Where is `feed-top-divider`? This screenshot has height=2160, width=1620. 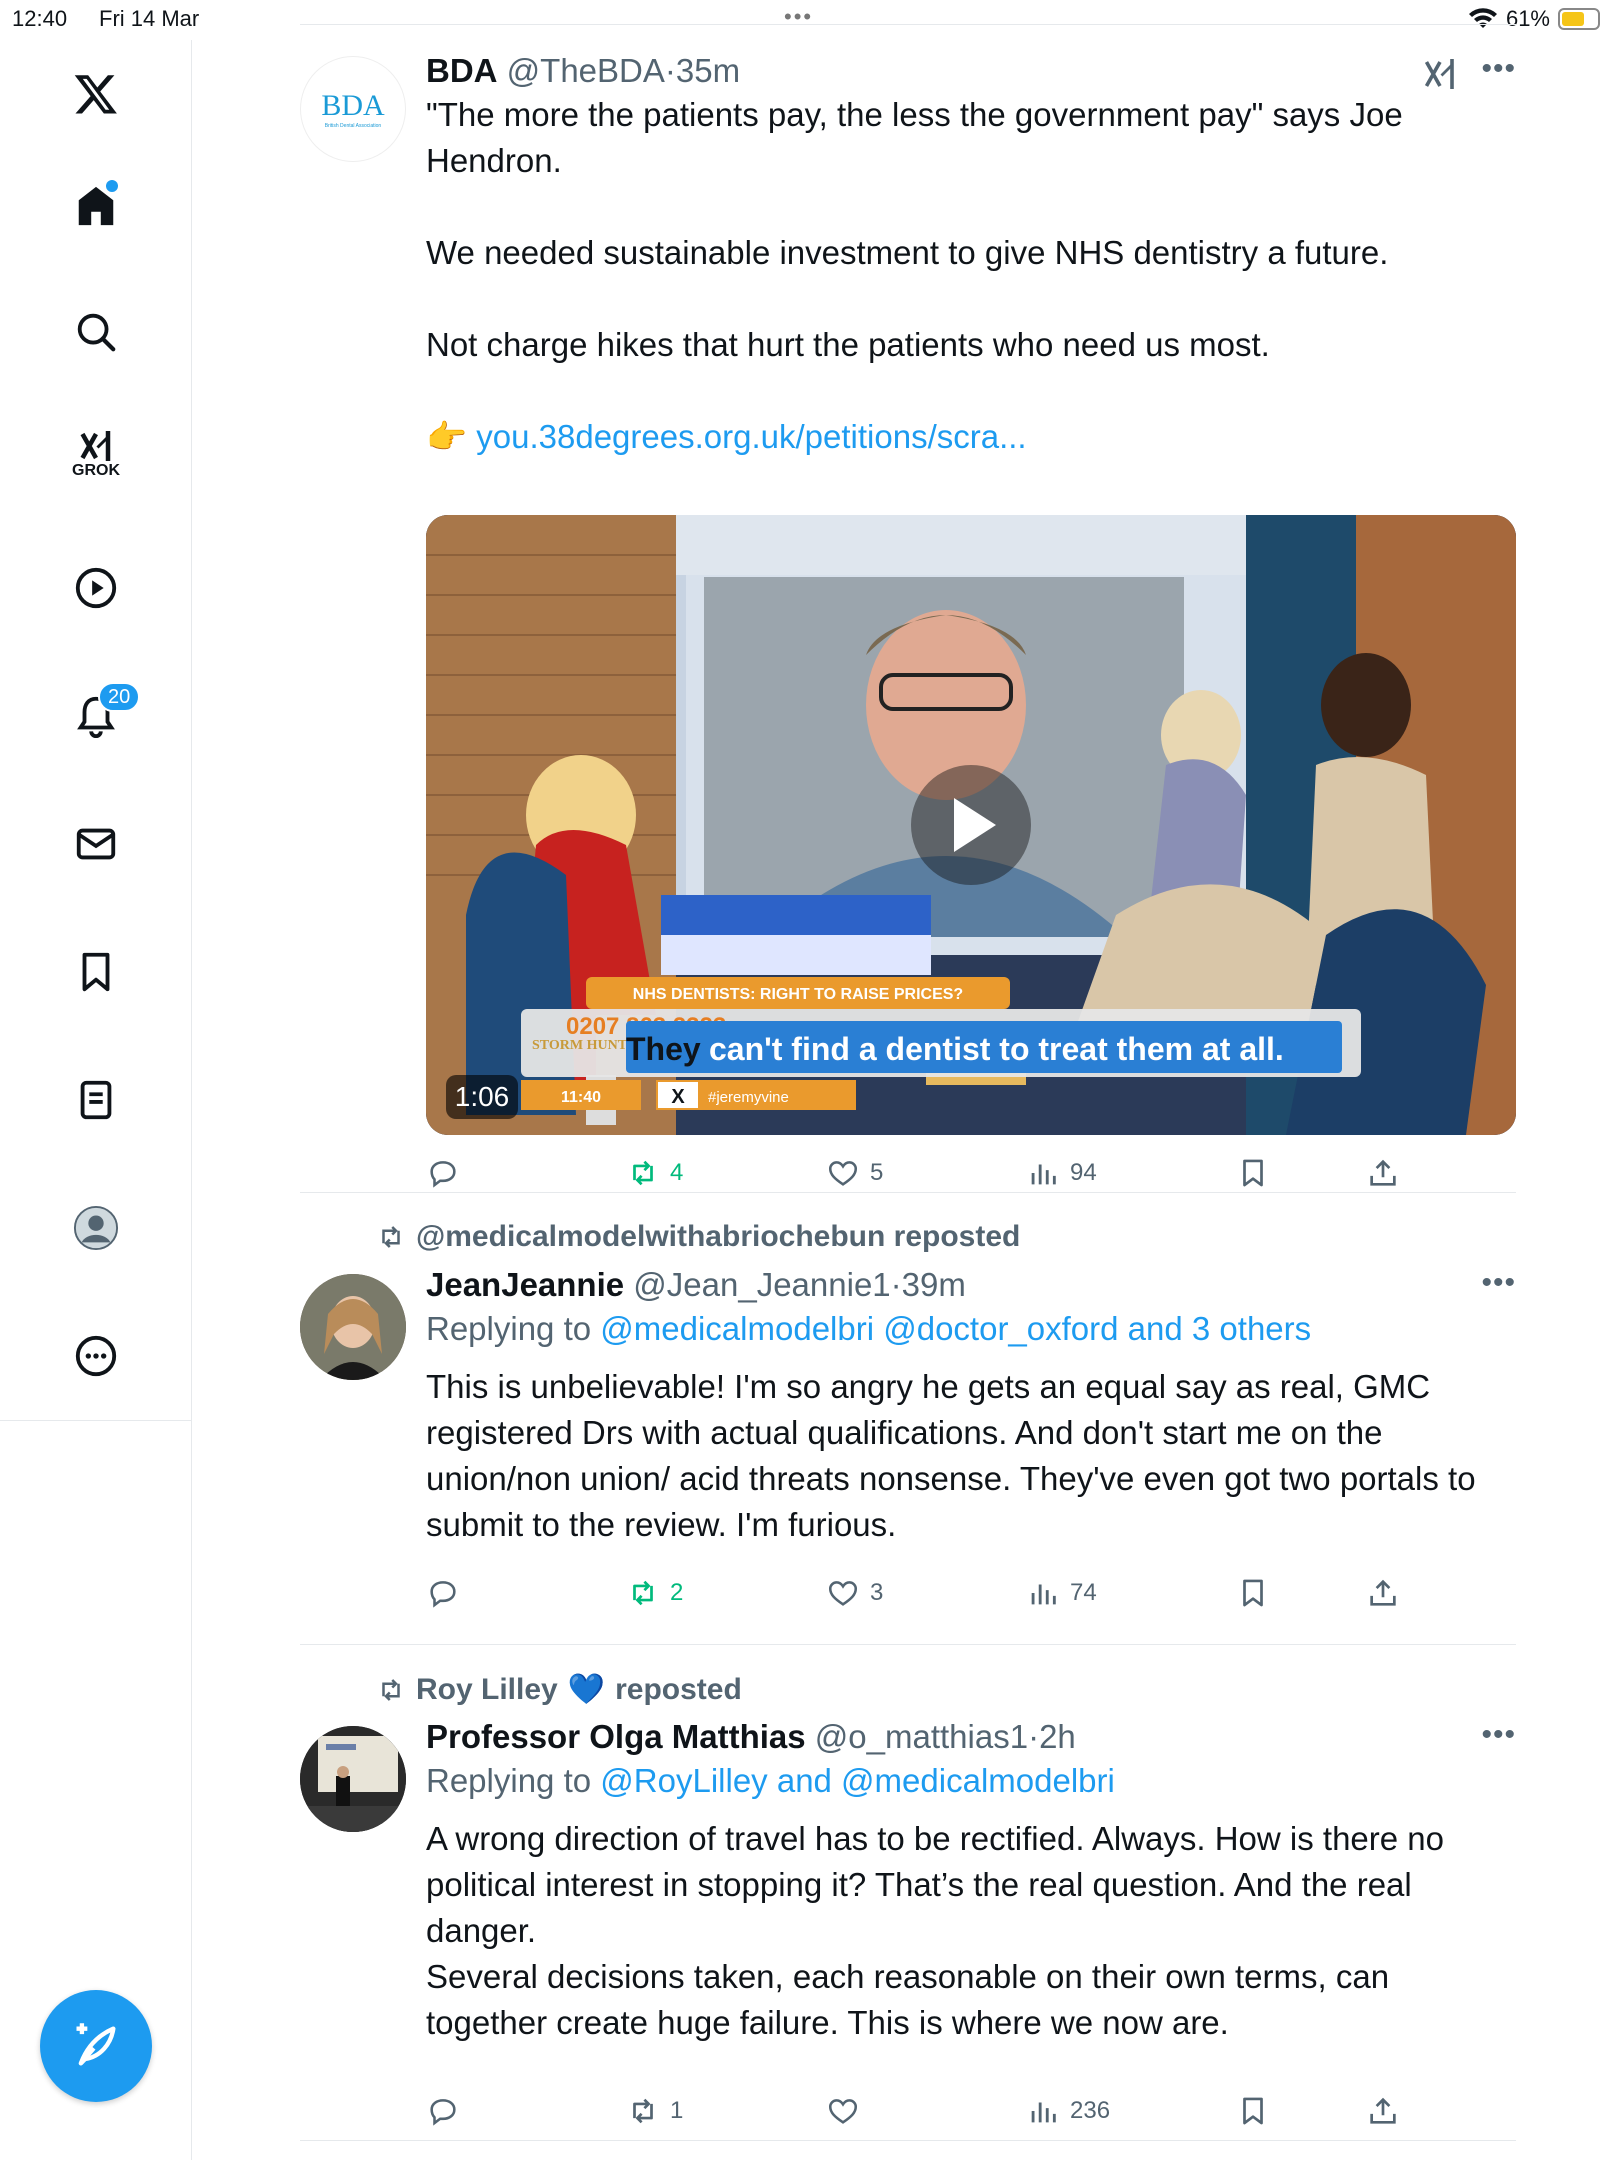 feed-top-divider is located at coordinates (908, 24).